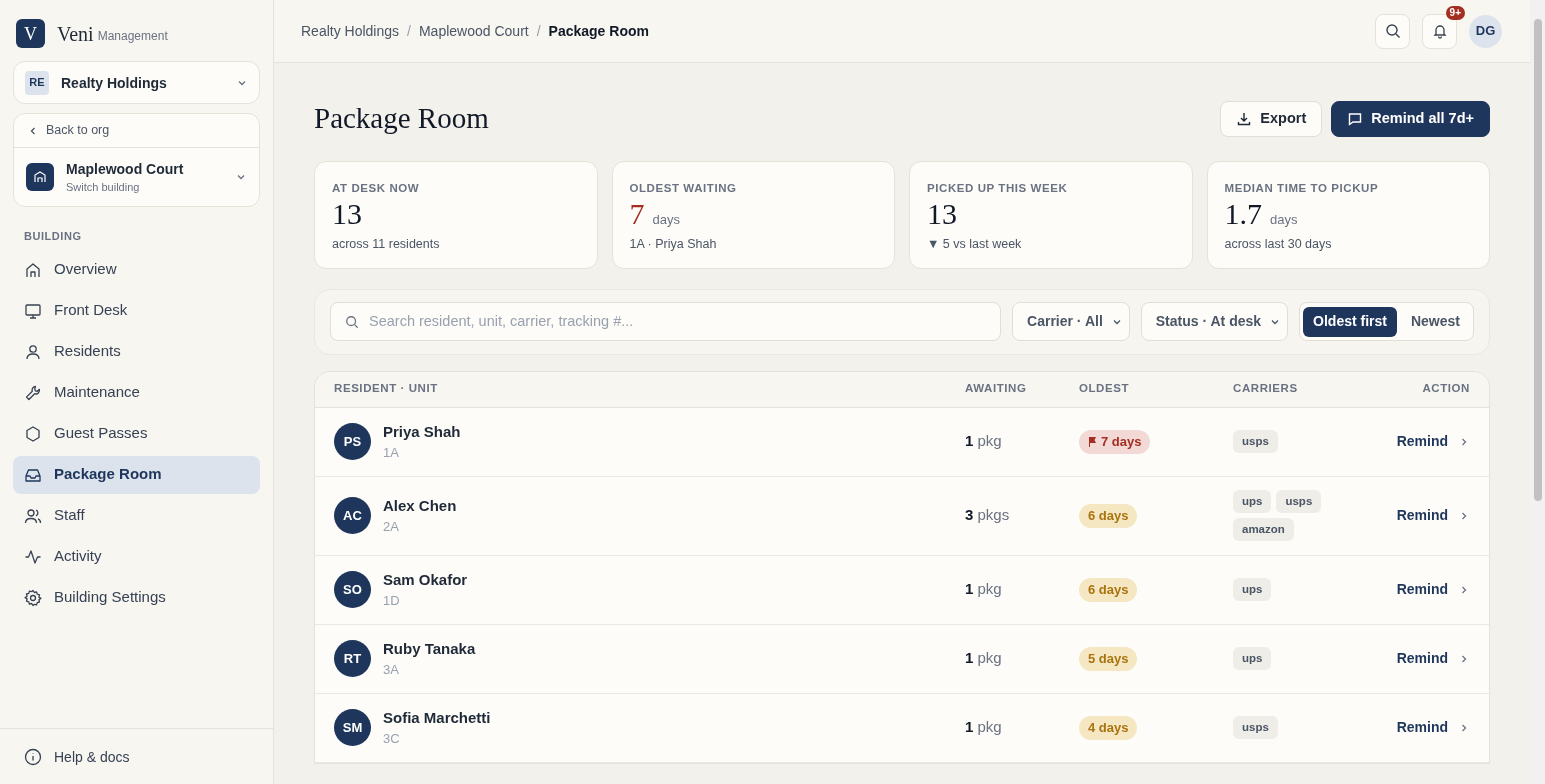  What do you see at coordinates (352, 589) in the screenshot?
I see `avatar: SO` at bounding box center [352, 589].